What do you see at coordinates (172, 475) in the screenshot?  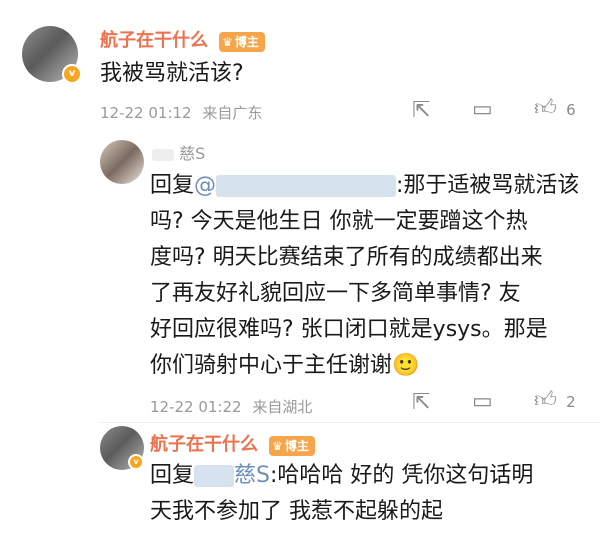 I see `reply-2-reply-prefix: 回复` at bounding box center [172, 475].